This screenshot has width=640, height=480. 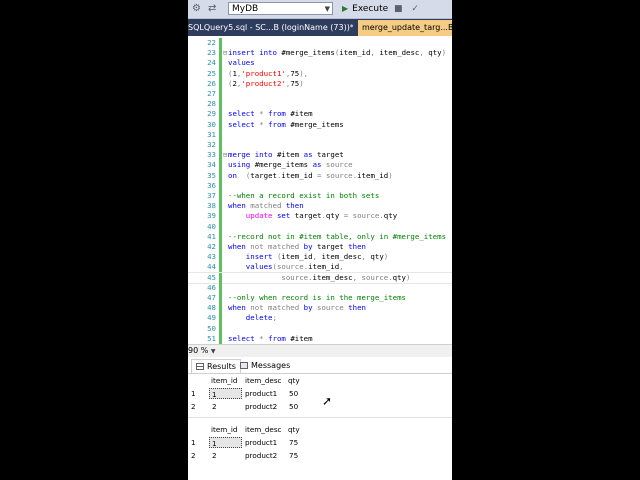 I want to click on code-text: merge into #item as target, so click(x=286, y=155).